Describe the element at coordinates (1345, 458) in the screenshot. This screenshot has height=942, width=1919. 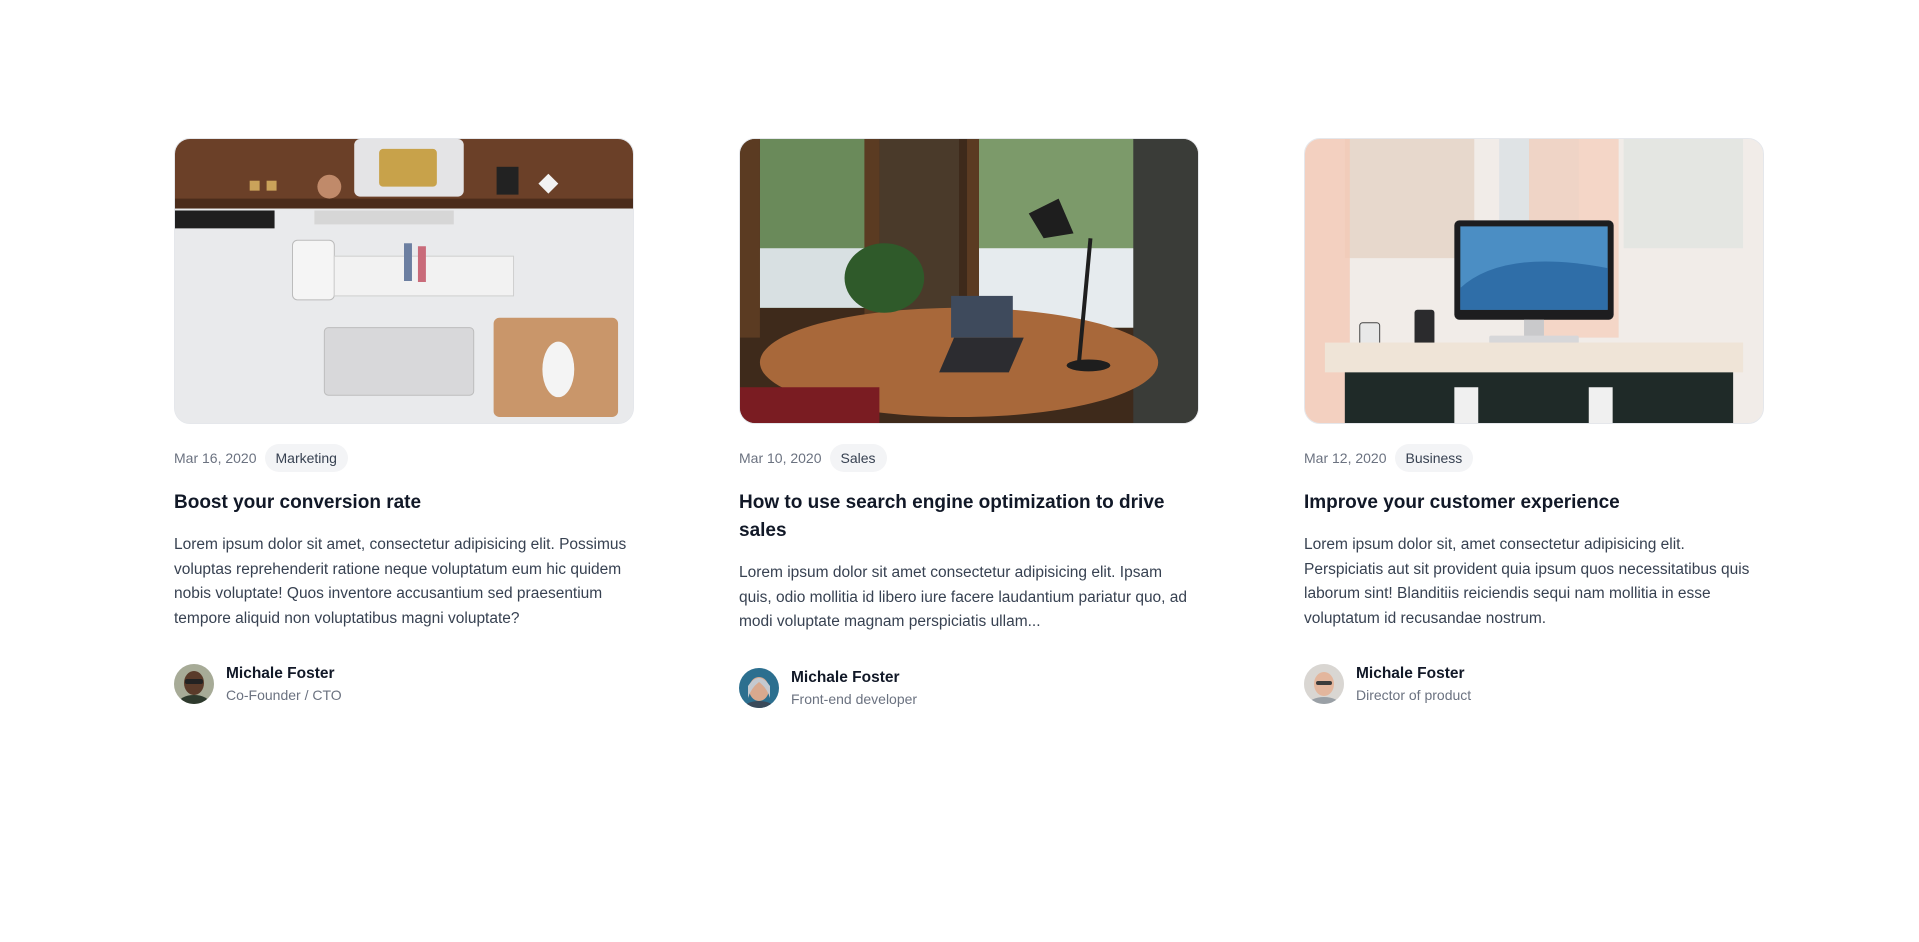
I see `post-date: Mar 12, 2020` at that location.